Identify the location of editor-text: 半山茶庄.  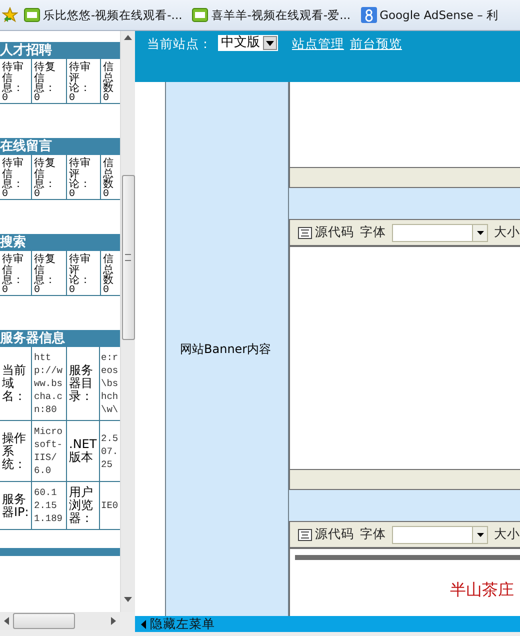
(482, 590).